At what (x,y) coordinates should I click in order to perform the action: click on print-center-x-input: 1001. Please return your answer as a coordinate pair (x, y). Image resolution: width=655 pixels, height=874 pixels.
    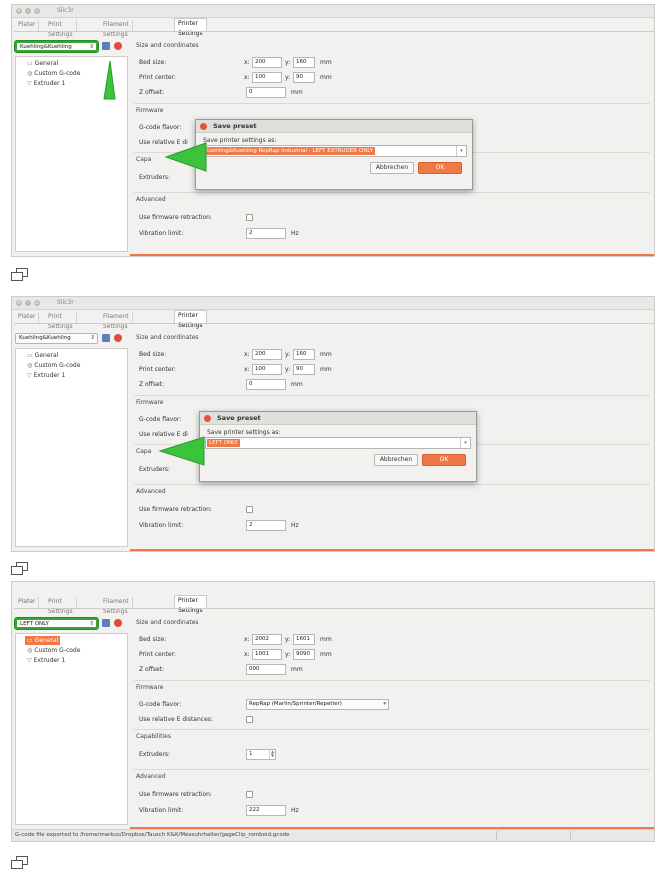
    Looking at the image, I should click on (267, 654).